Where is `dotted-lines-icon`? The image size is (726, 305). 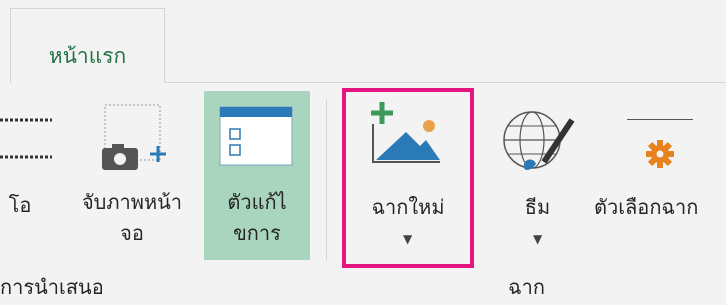 dotted-lines-icon is located at coordinates (26, 138).